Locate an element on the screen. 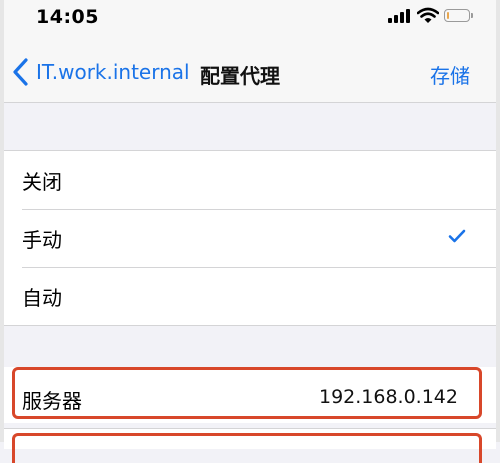  battery-icon is located at coordinates (458, 15).